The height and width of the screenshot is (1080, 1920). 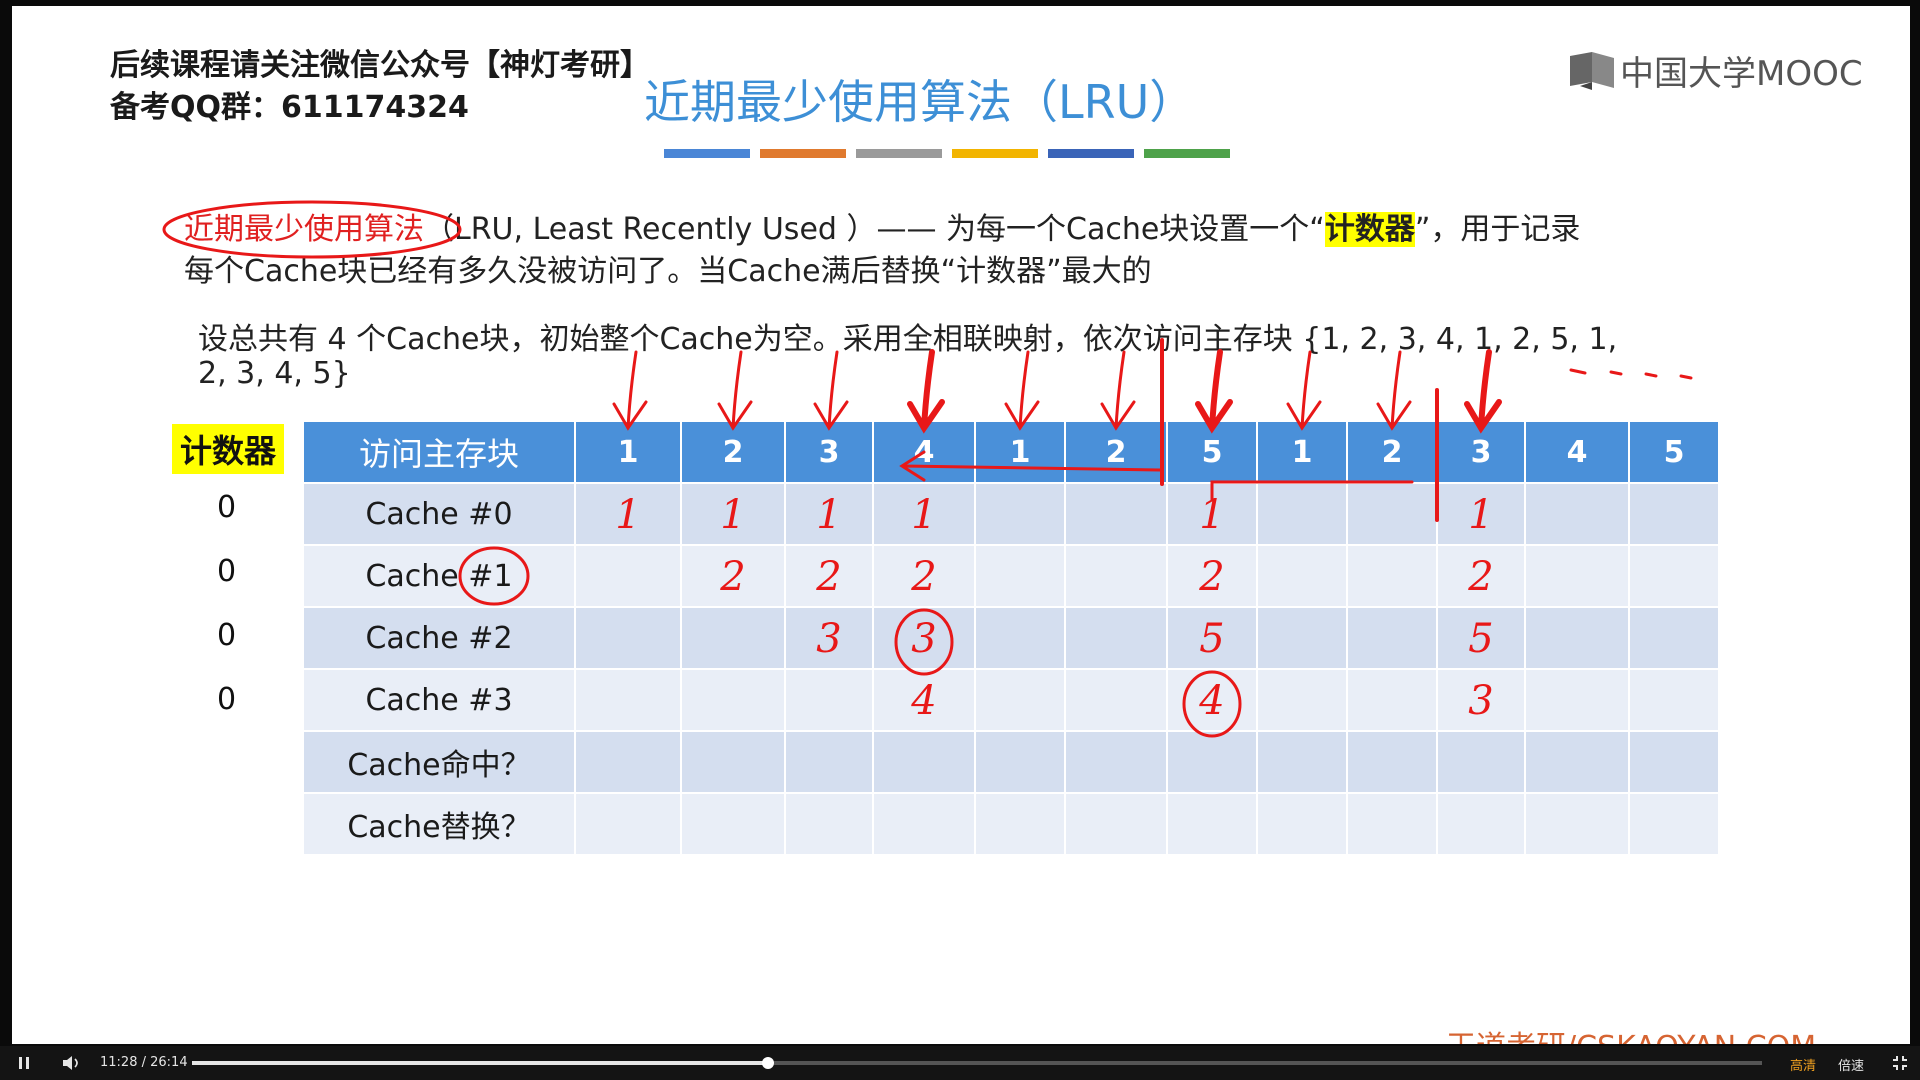 I want to click on exit-fullscreen-icon, so click(x=1900, y=1063).